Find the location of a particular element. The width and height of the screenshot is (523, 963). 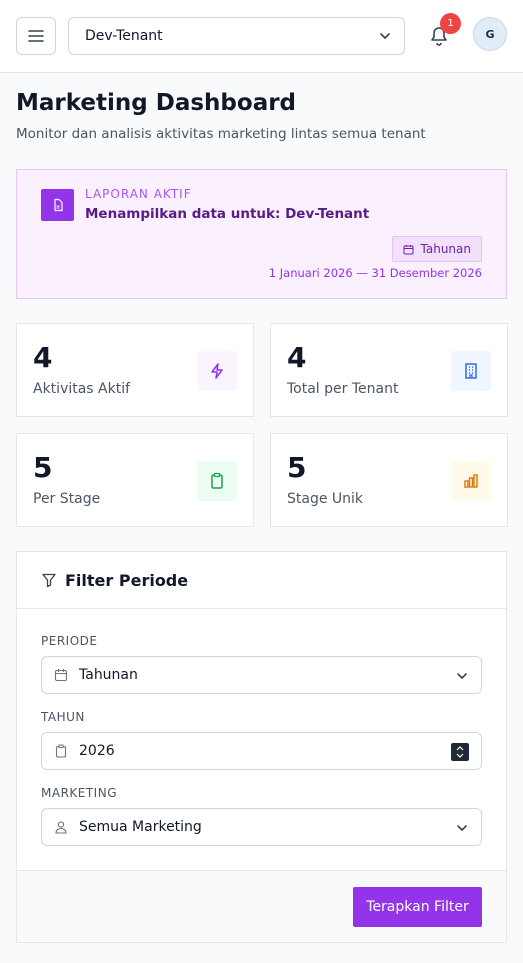

report-title: Menampilkan data untuk: Dev-Tenant is located at coordinates (227, 214).